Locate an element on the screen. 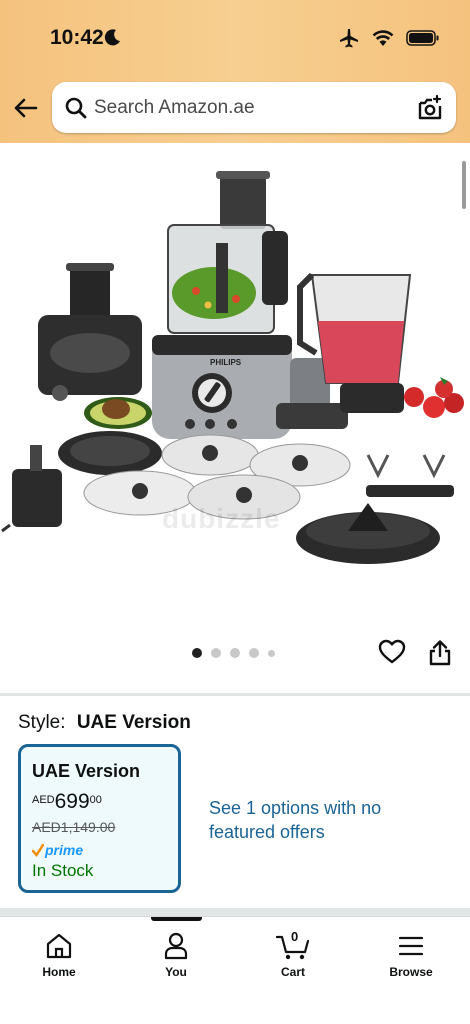 The height and width of the screenshot is (1024, 470). status-icons is located at coordinates (389, 38).